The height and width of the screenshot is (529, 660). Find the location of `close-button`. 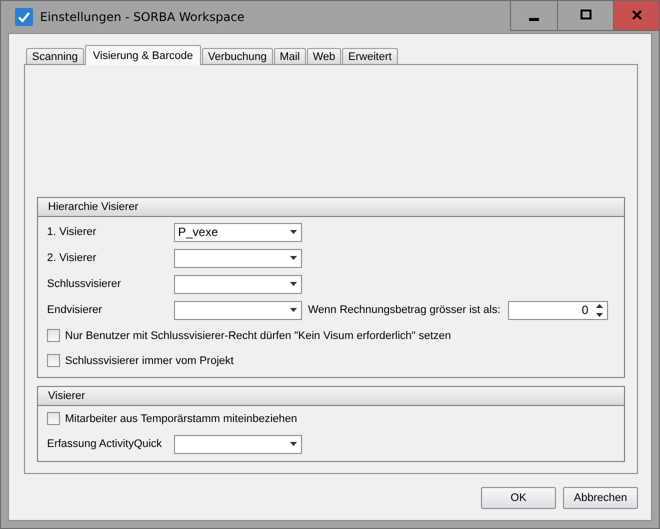

close-button is located at coordinates (636, 16).